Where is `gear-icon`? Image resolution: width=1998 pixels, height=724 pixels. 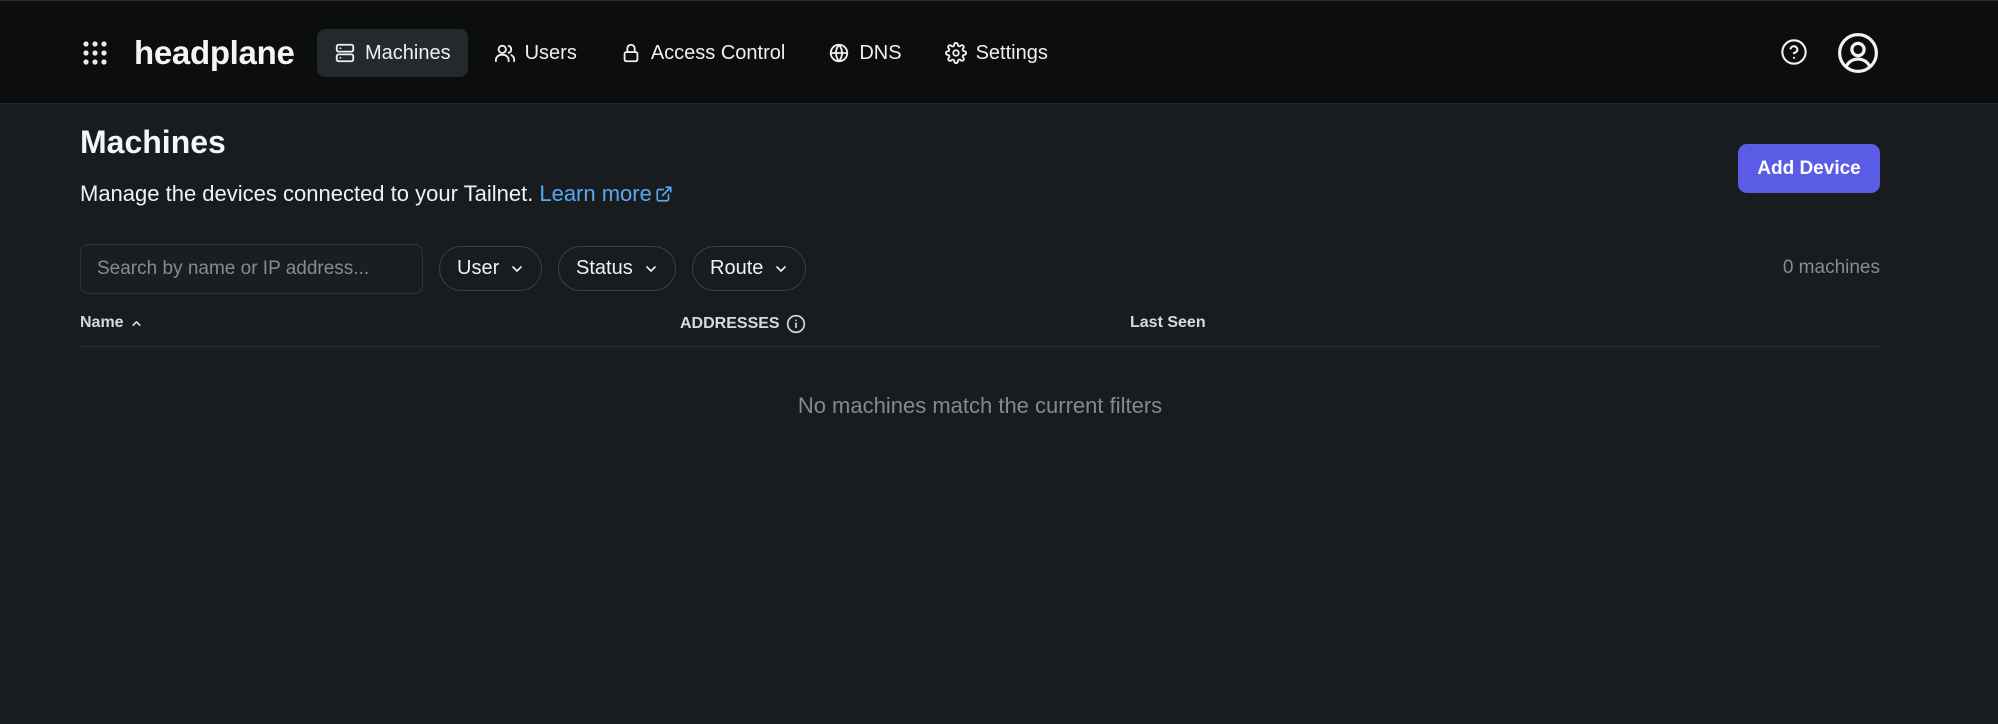
gear-icon is located at coordinates (955, 53).